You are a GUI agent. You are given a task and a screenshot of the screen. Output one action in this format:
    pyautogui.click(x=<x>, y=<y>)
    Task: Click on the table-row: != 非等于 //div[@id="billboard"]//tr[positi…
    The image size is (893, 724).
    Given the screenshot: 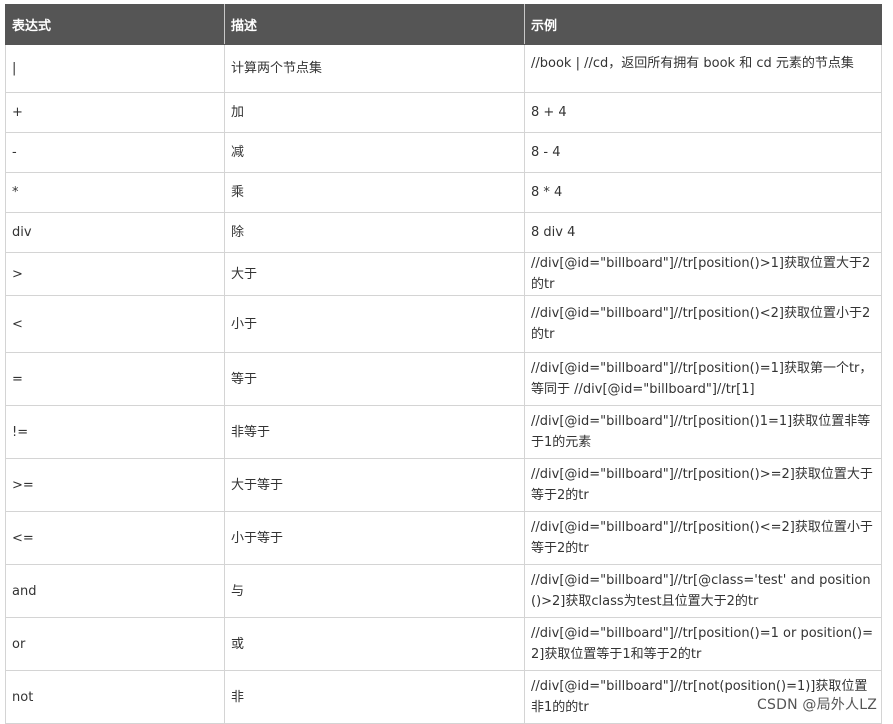 What is the action you would take?
    pyautogui.click(x=443, y=432)
    